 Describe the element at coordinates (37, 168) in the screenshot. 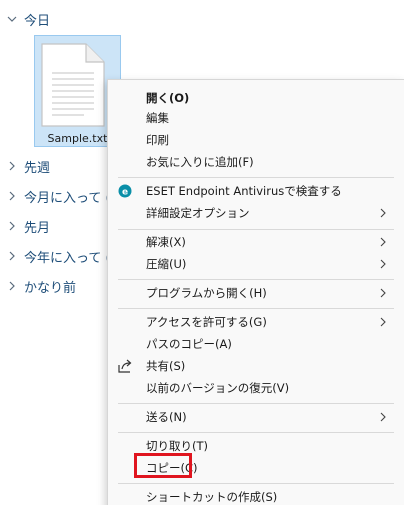

I see `group-label: 先週` at that location.